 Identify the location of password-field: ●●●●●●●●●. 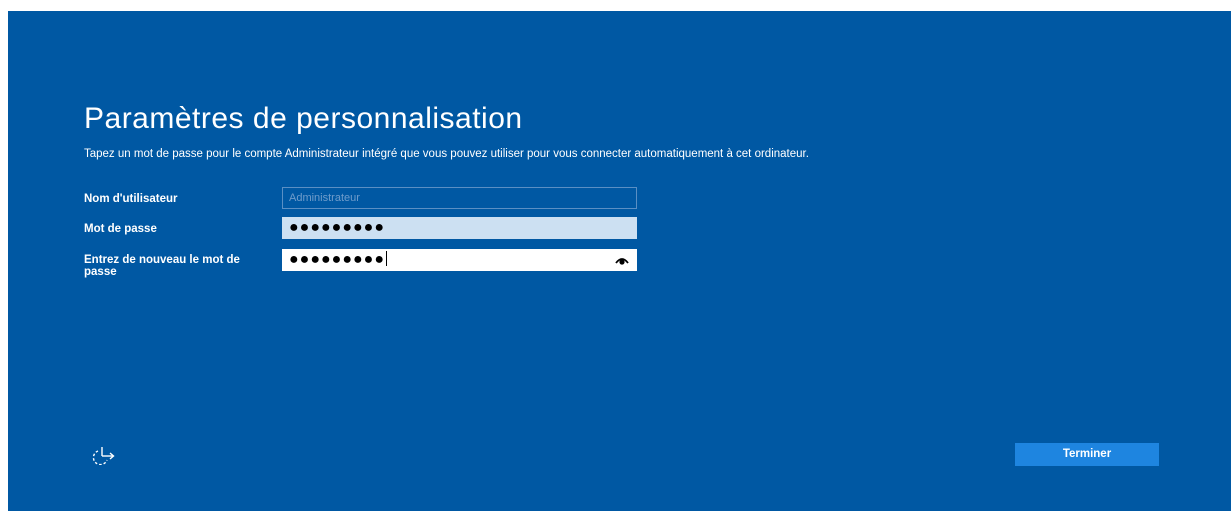
(459, 228).